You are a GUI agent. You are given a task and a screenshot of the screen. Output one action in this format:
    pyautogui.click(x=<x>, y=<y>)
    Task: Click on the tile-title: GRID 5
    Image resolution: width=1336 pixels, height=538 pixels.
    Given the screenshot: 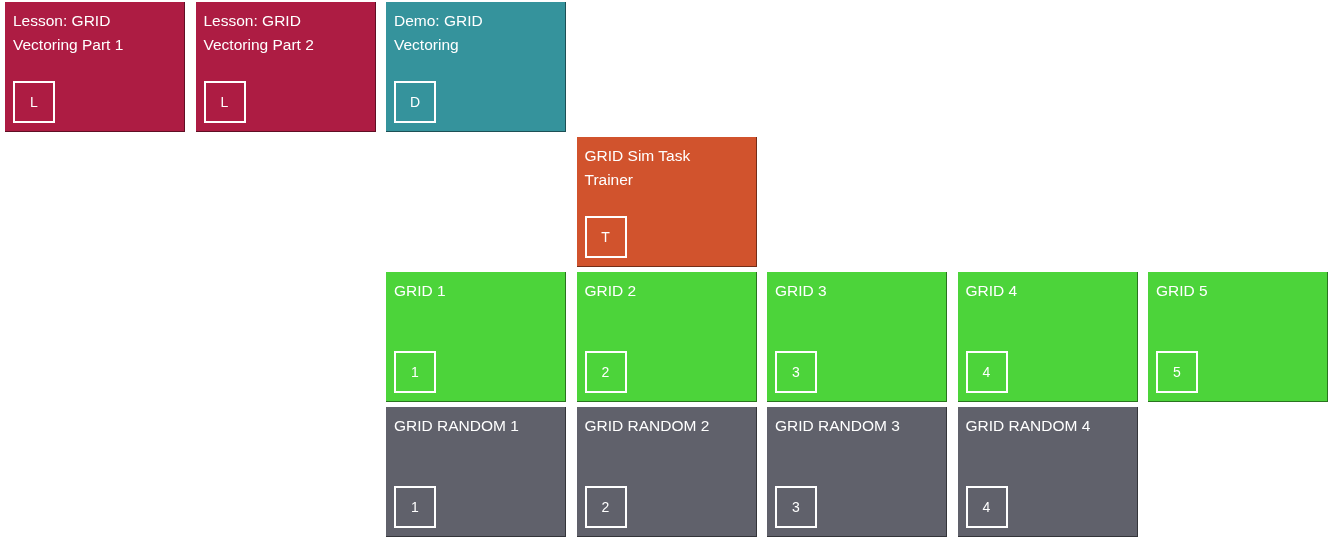 What is the action you would take?
    pyautogui.click(x=1182, y=291)
    